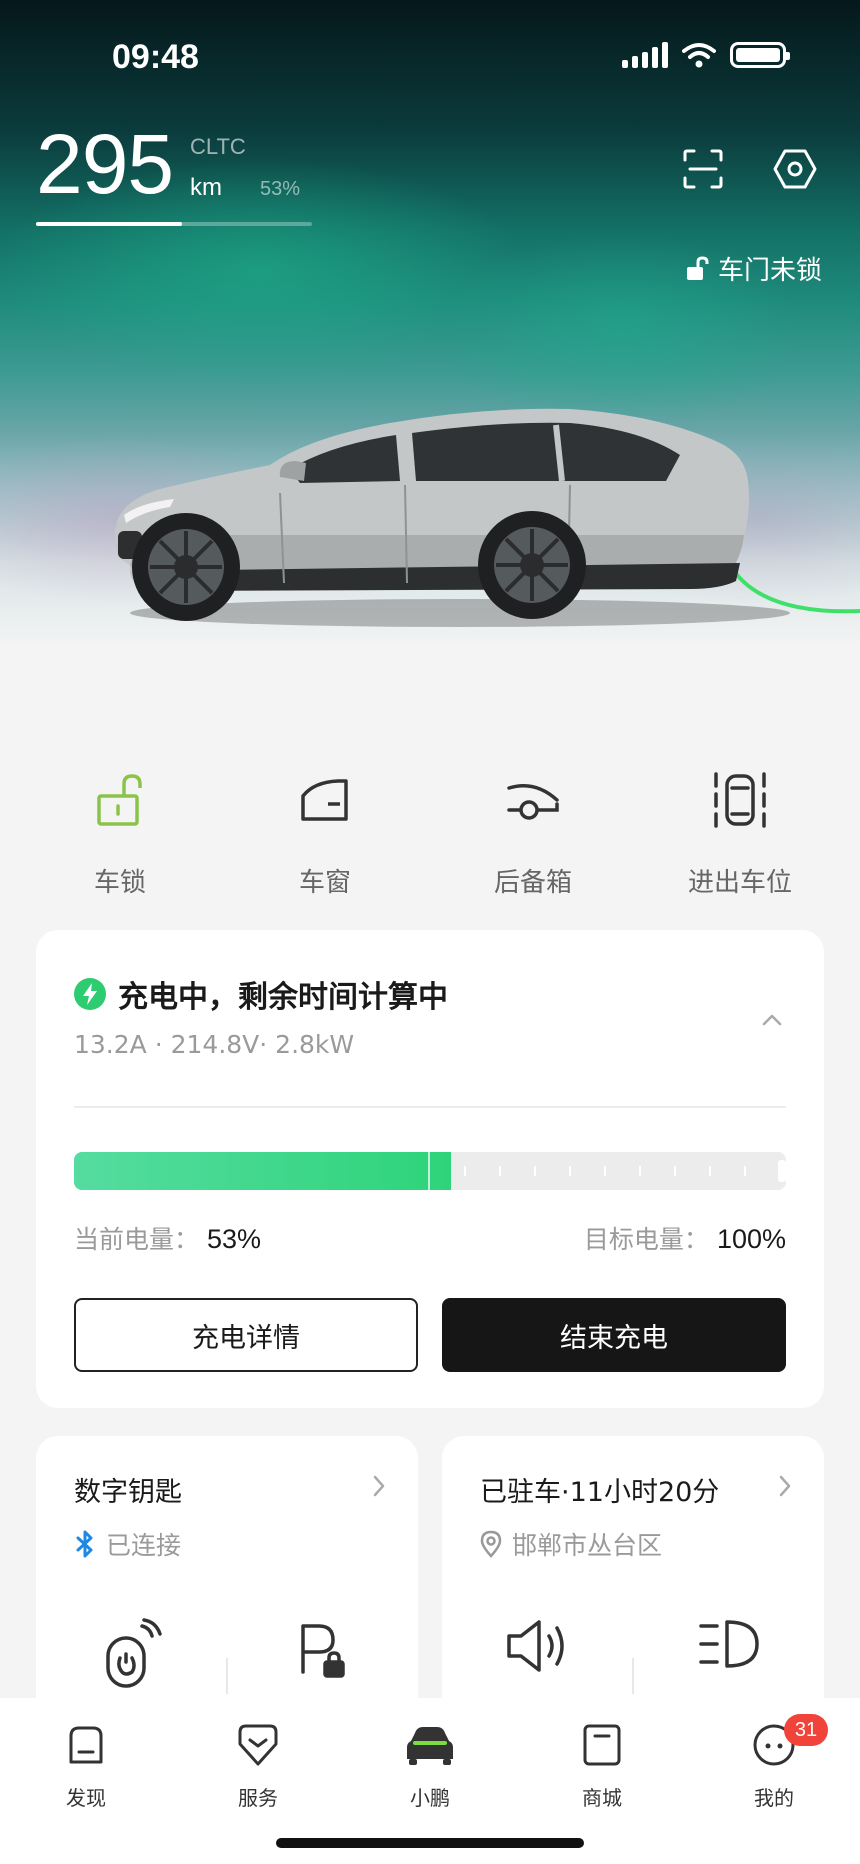  I want to click on car-window-icon, so click(324, 800).